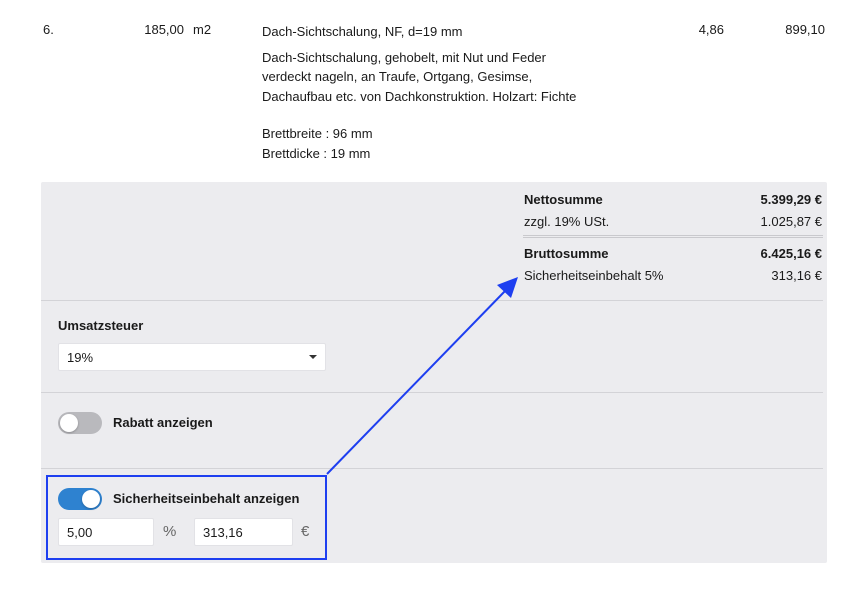 The image size is (868, 592). What do you see at coordinates (202, 29) in the screenshot?
I see `position-unit: m2` at bounding box center [202, 29].